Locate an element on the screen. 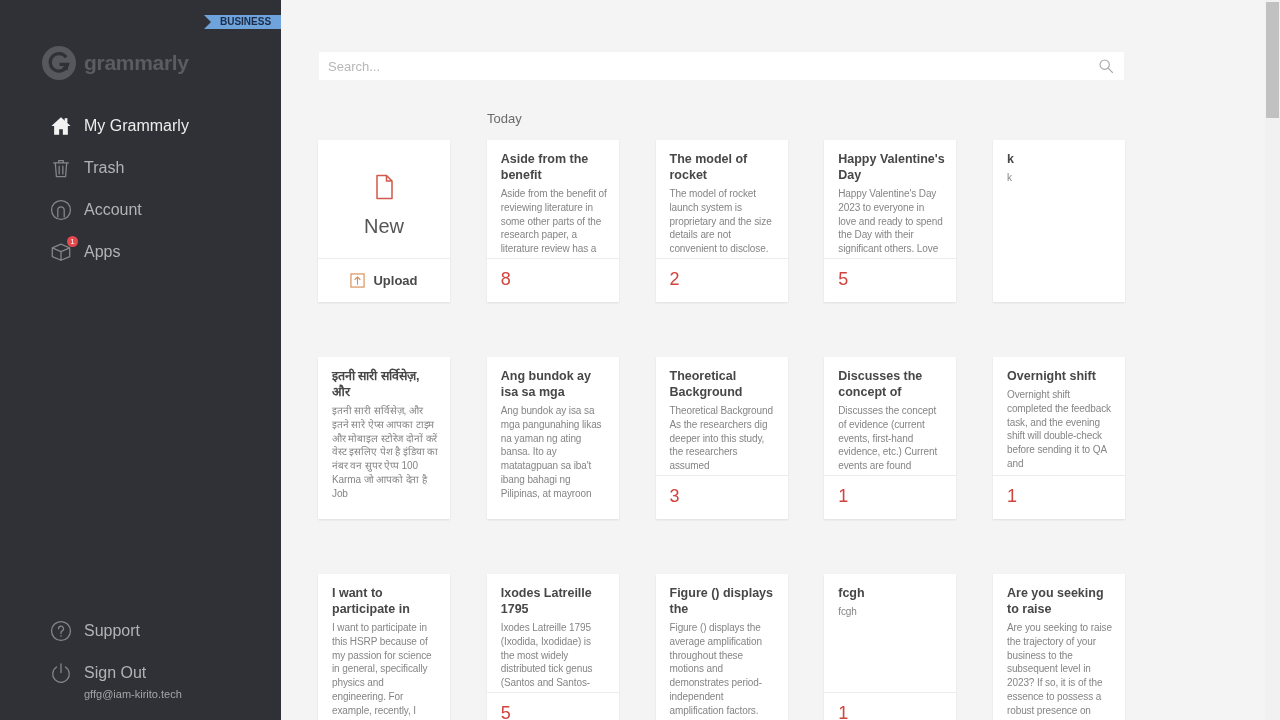 The image size is (1280, 720). new-document-button: New is located at coordinates (384, 199).